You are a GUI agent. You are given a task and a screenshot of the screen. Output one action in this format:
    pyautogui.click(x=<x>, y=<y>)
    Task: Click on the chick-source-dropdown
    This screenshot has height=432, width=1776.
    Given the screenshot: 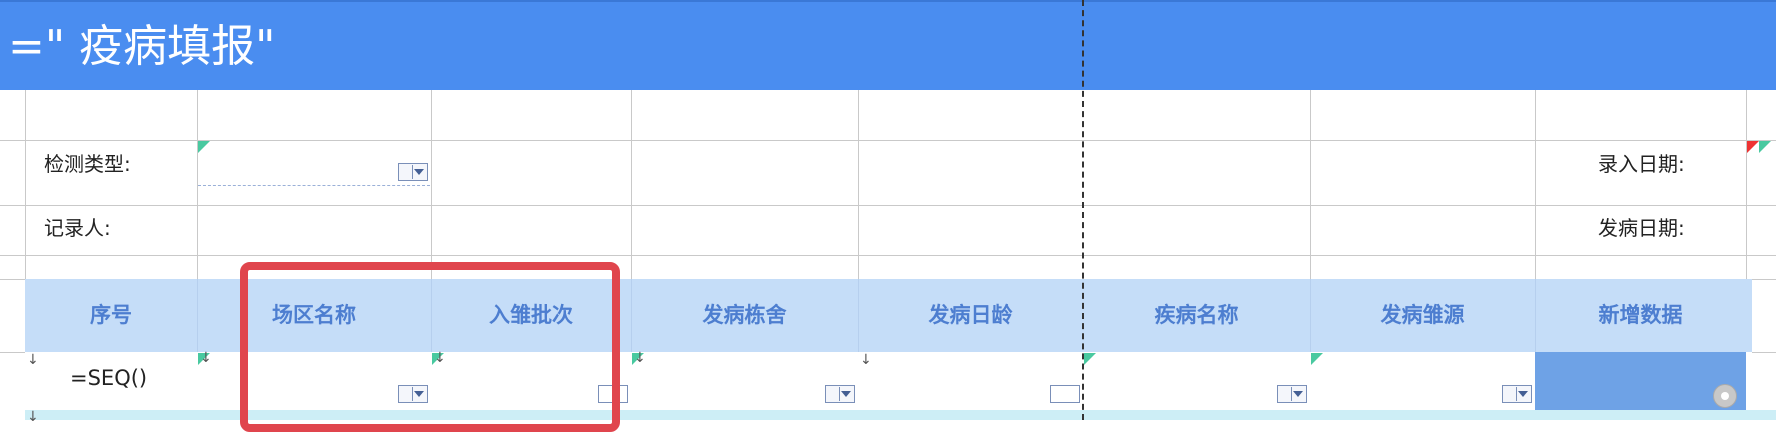 What is the action you would take?
    pyautogui.click(x=1517, y=394)
    